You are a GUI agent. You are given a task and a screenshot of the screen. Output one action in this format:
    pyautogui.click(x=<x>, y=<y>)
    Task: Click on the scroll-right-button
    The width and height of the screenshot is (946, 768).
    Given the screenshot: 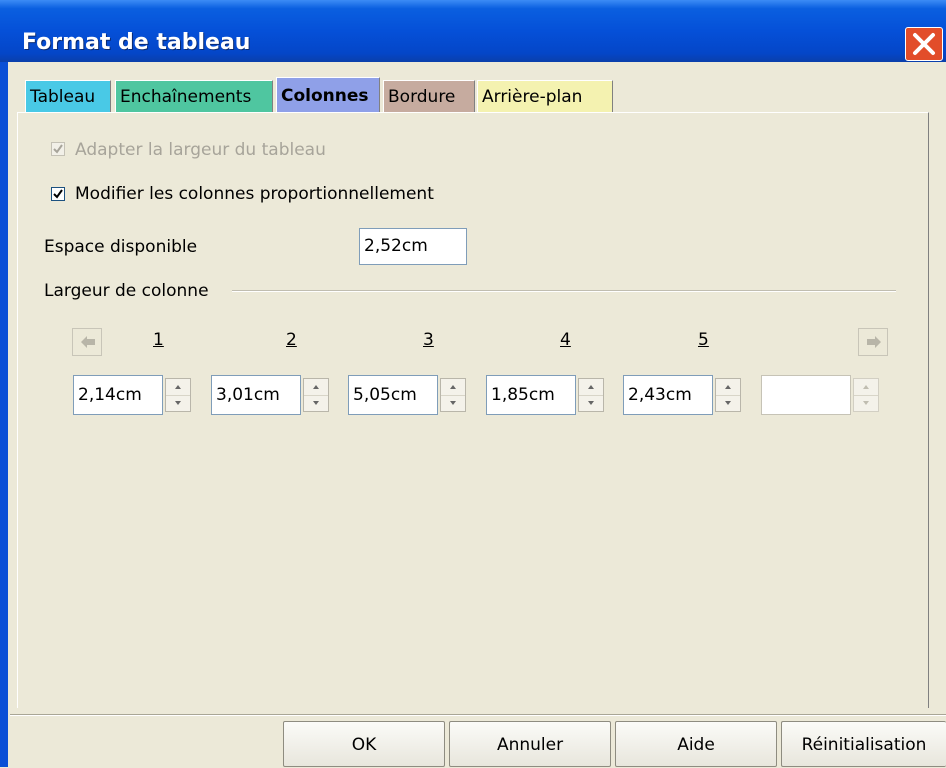 What is the action you would take?
    pyautogui.click(x=873, y=342)
    